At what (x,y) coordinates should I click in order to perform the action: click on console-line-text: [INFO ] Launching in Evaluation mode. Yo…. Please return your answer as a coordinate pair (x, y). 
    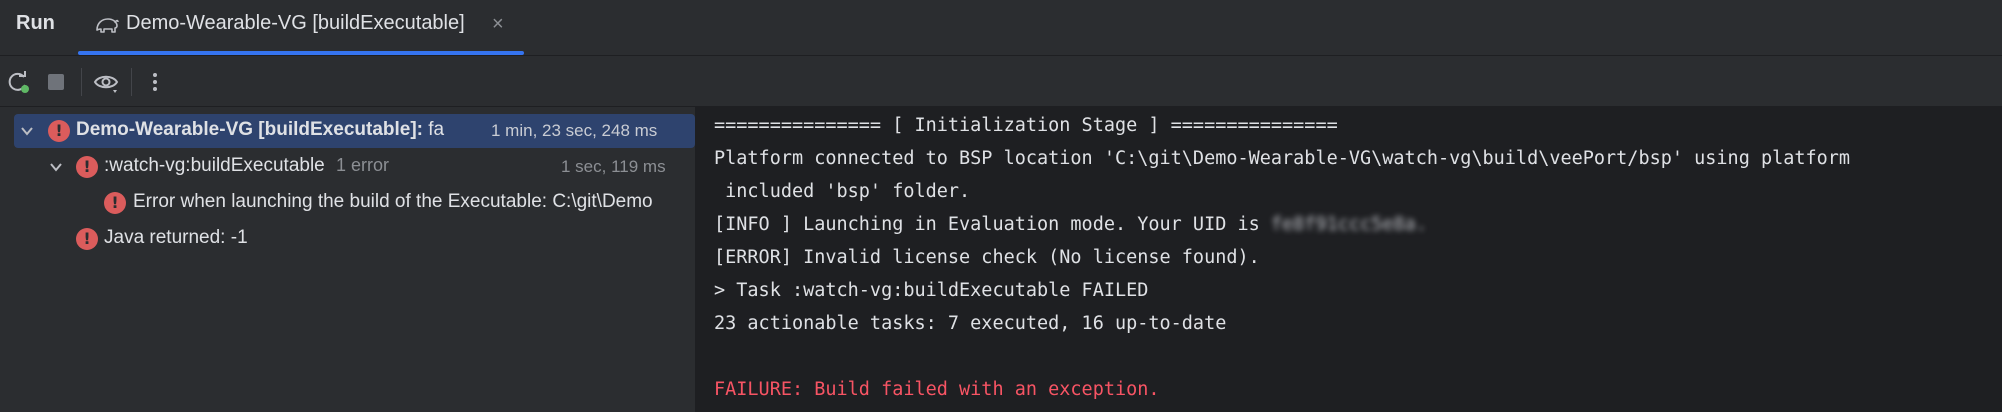
    Looking at the image, I should click on (992, 224).